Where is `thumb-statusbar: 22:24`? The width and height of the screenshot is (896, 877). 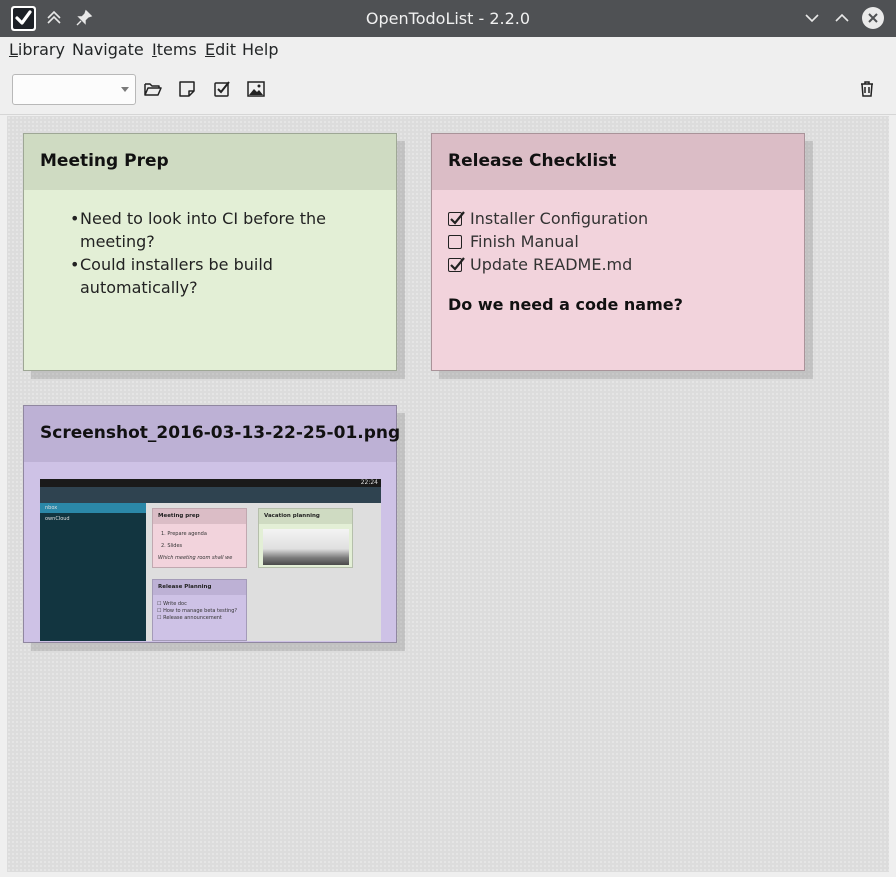 thumb-statusbar: 22:24 is located at coordinates (210, 483).